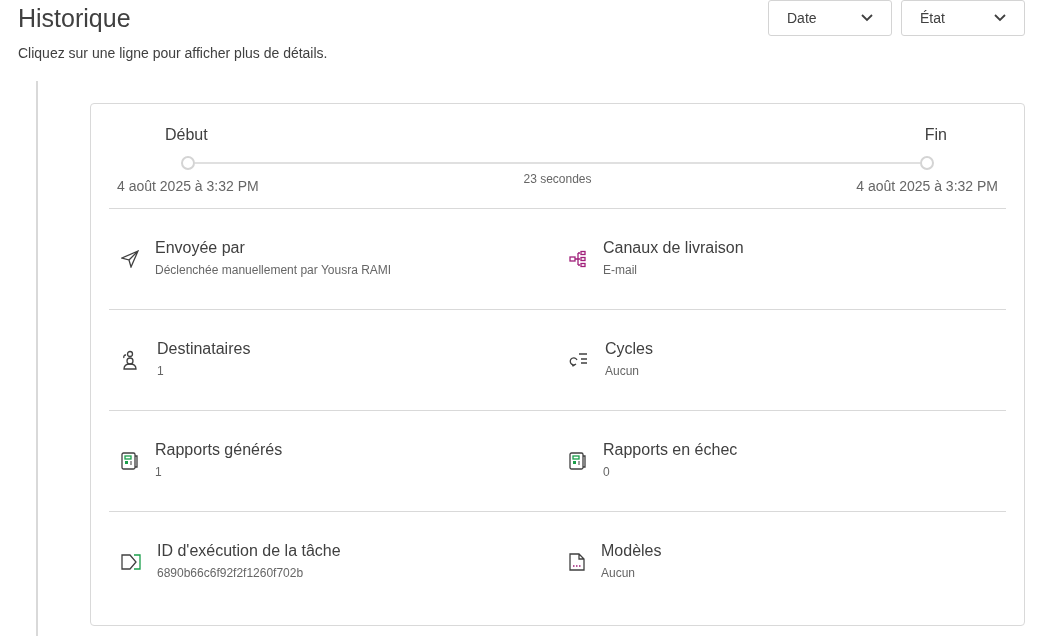  Describe the element at coordinates (200, 248) in the screenshot. I see `detail-label: Envoyée par` at that location.